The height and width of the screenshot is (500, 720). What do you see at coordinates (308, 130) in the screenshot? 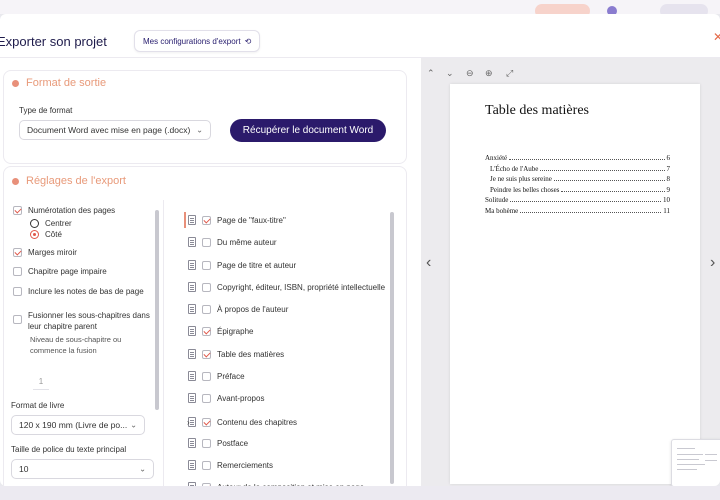
I see `download-word-button: Récupérer le document Word` at bounding box center [308, 130].